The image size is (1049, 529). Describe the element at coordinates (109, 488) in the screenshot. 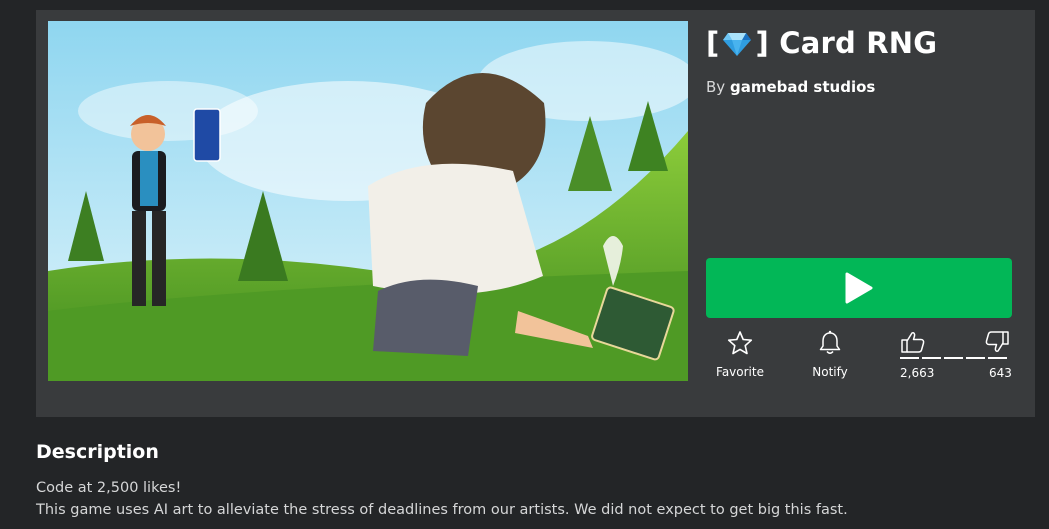

I see `description-line: Code at 2,500 likes!` at that location.